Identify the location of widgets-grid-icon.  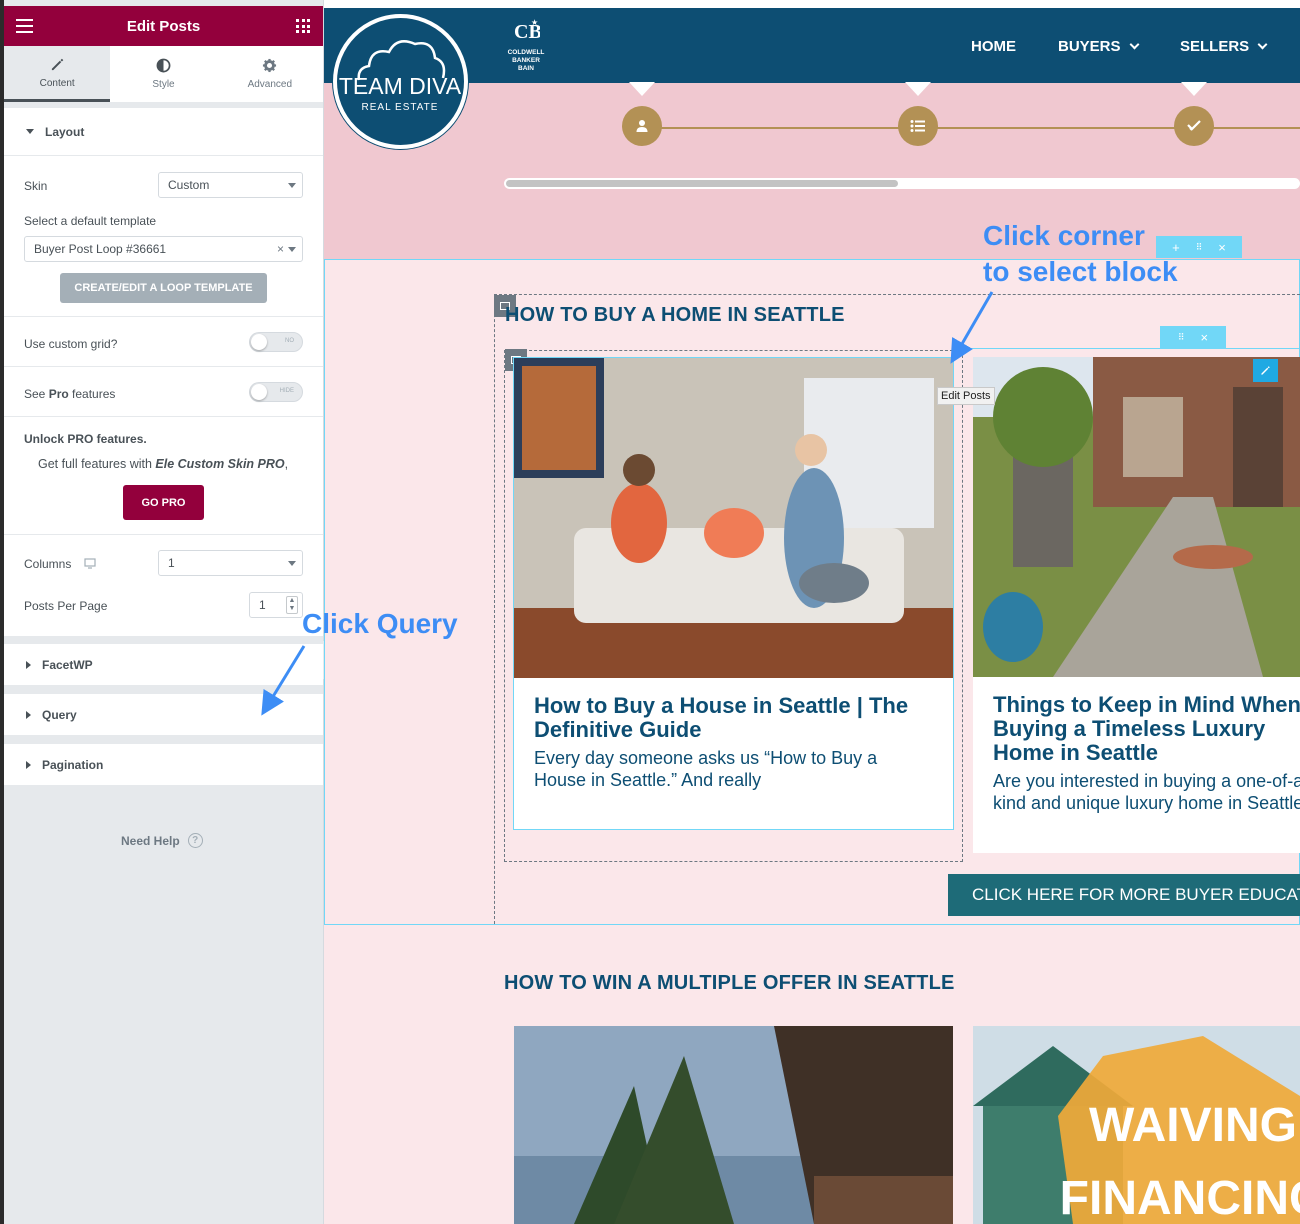
(303, 26).